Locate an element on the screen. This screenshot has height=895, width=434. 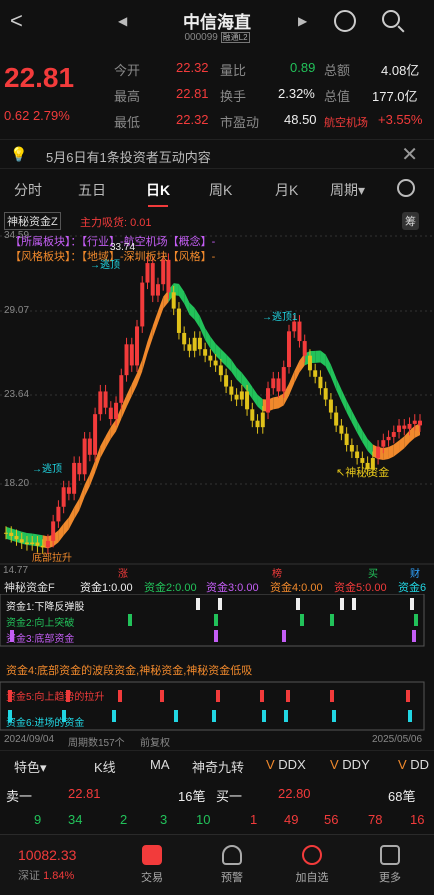
bottom-nav: 10082.33 深证 1.84% 交易 预警 加自选 更多 is located at coordinates (217, 864).